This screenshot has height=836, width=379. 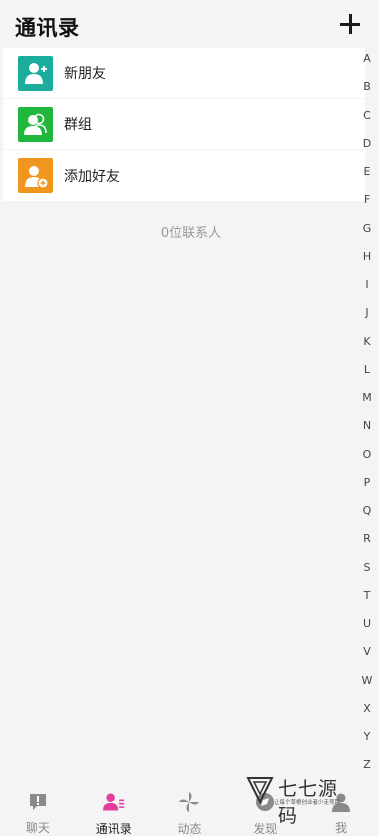 What do you see at coordinates (265, 829) in the screenshot?
I see `tab-label: 发现` at bounding box center [265, 829].